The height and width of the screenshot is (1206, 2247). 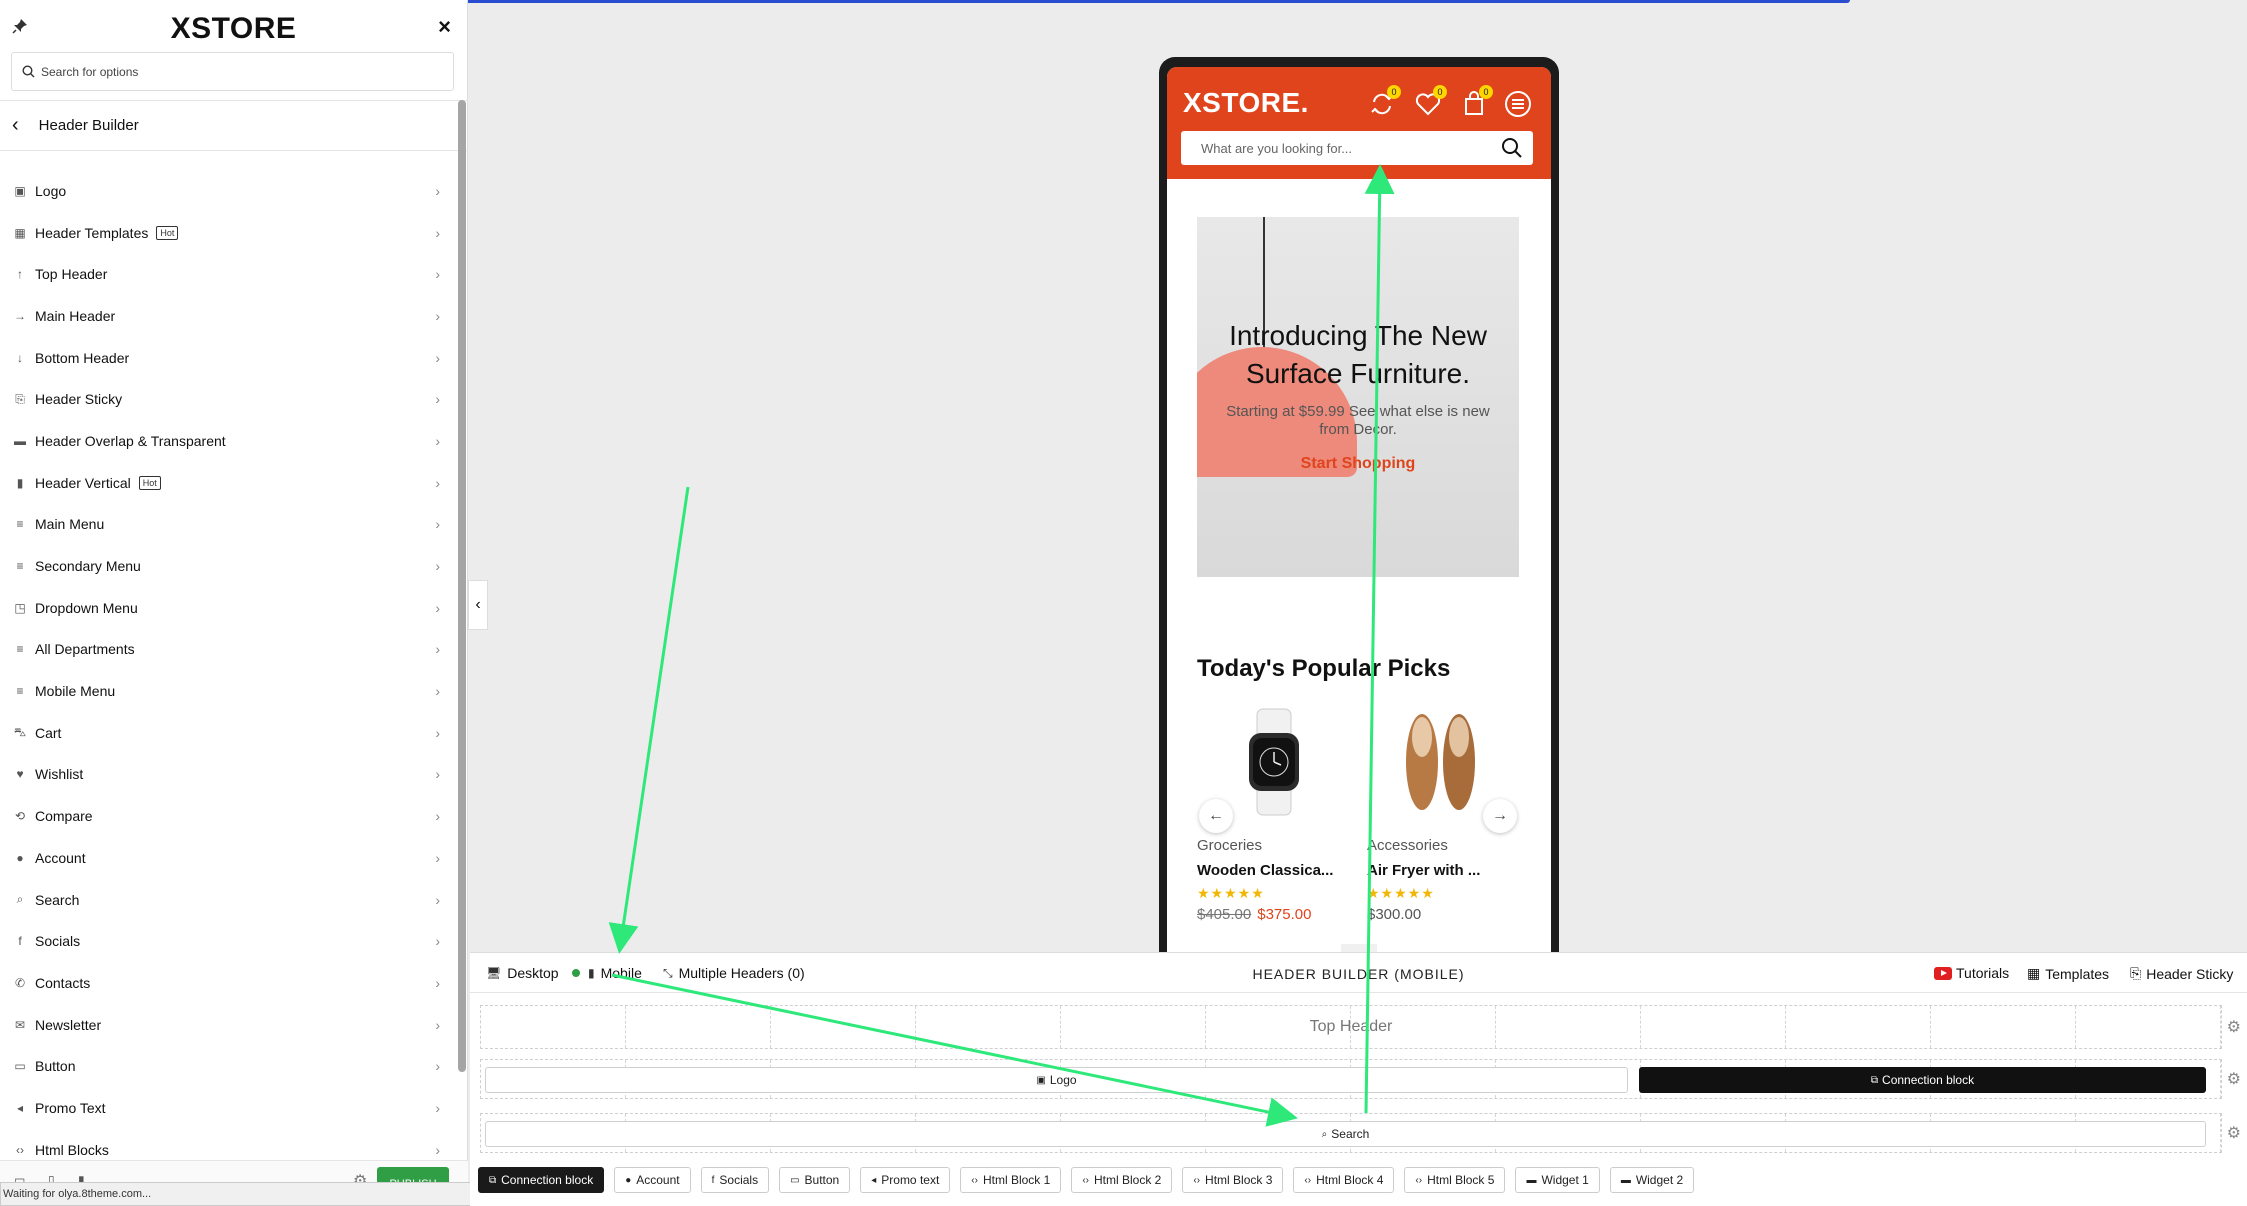 What do you see at coordinates (1512, 148) in the screenshot?
I see `search-icon` at bounding box center [1512, 148].